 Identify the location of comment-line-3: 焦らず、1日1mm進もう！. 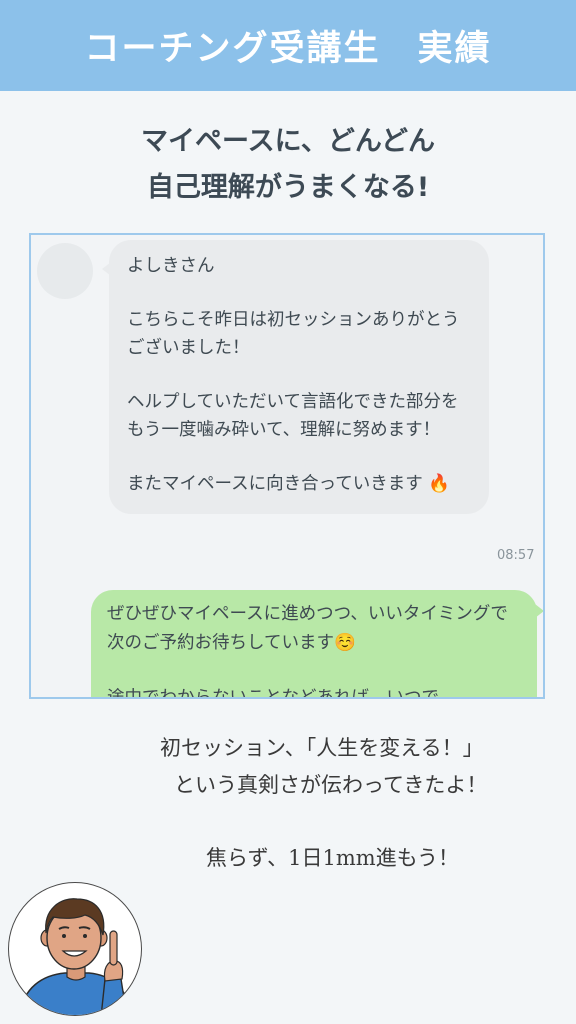
(333, 858).